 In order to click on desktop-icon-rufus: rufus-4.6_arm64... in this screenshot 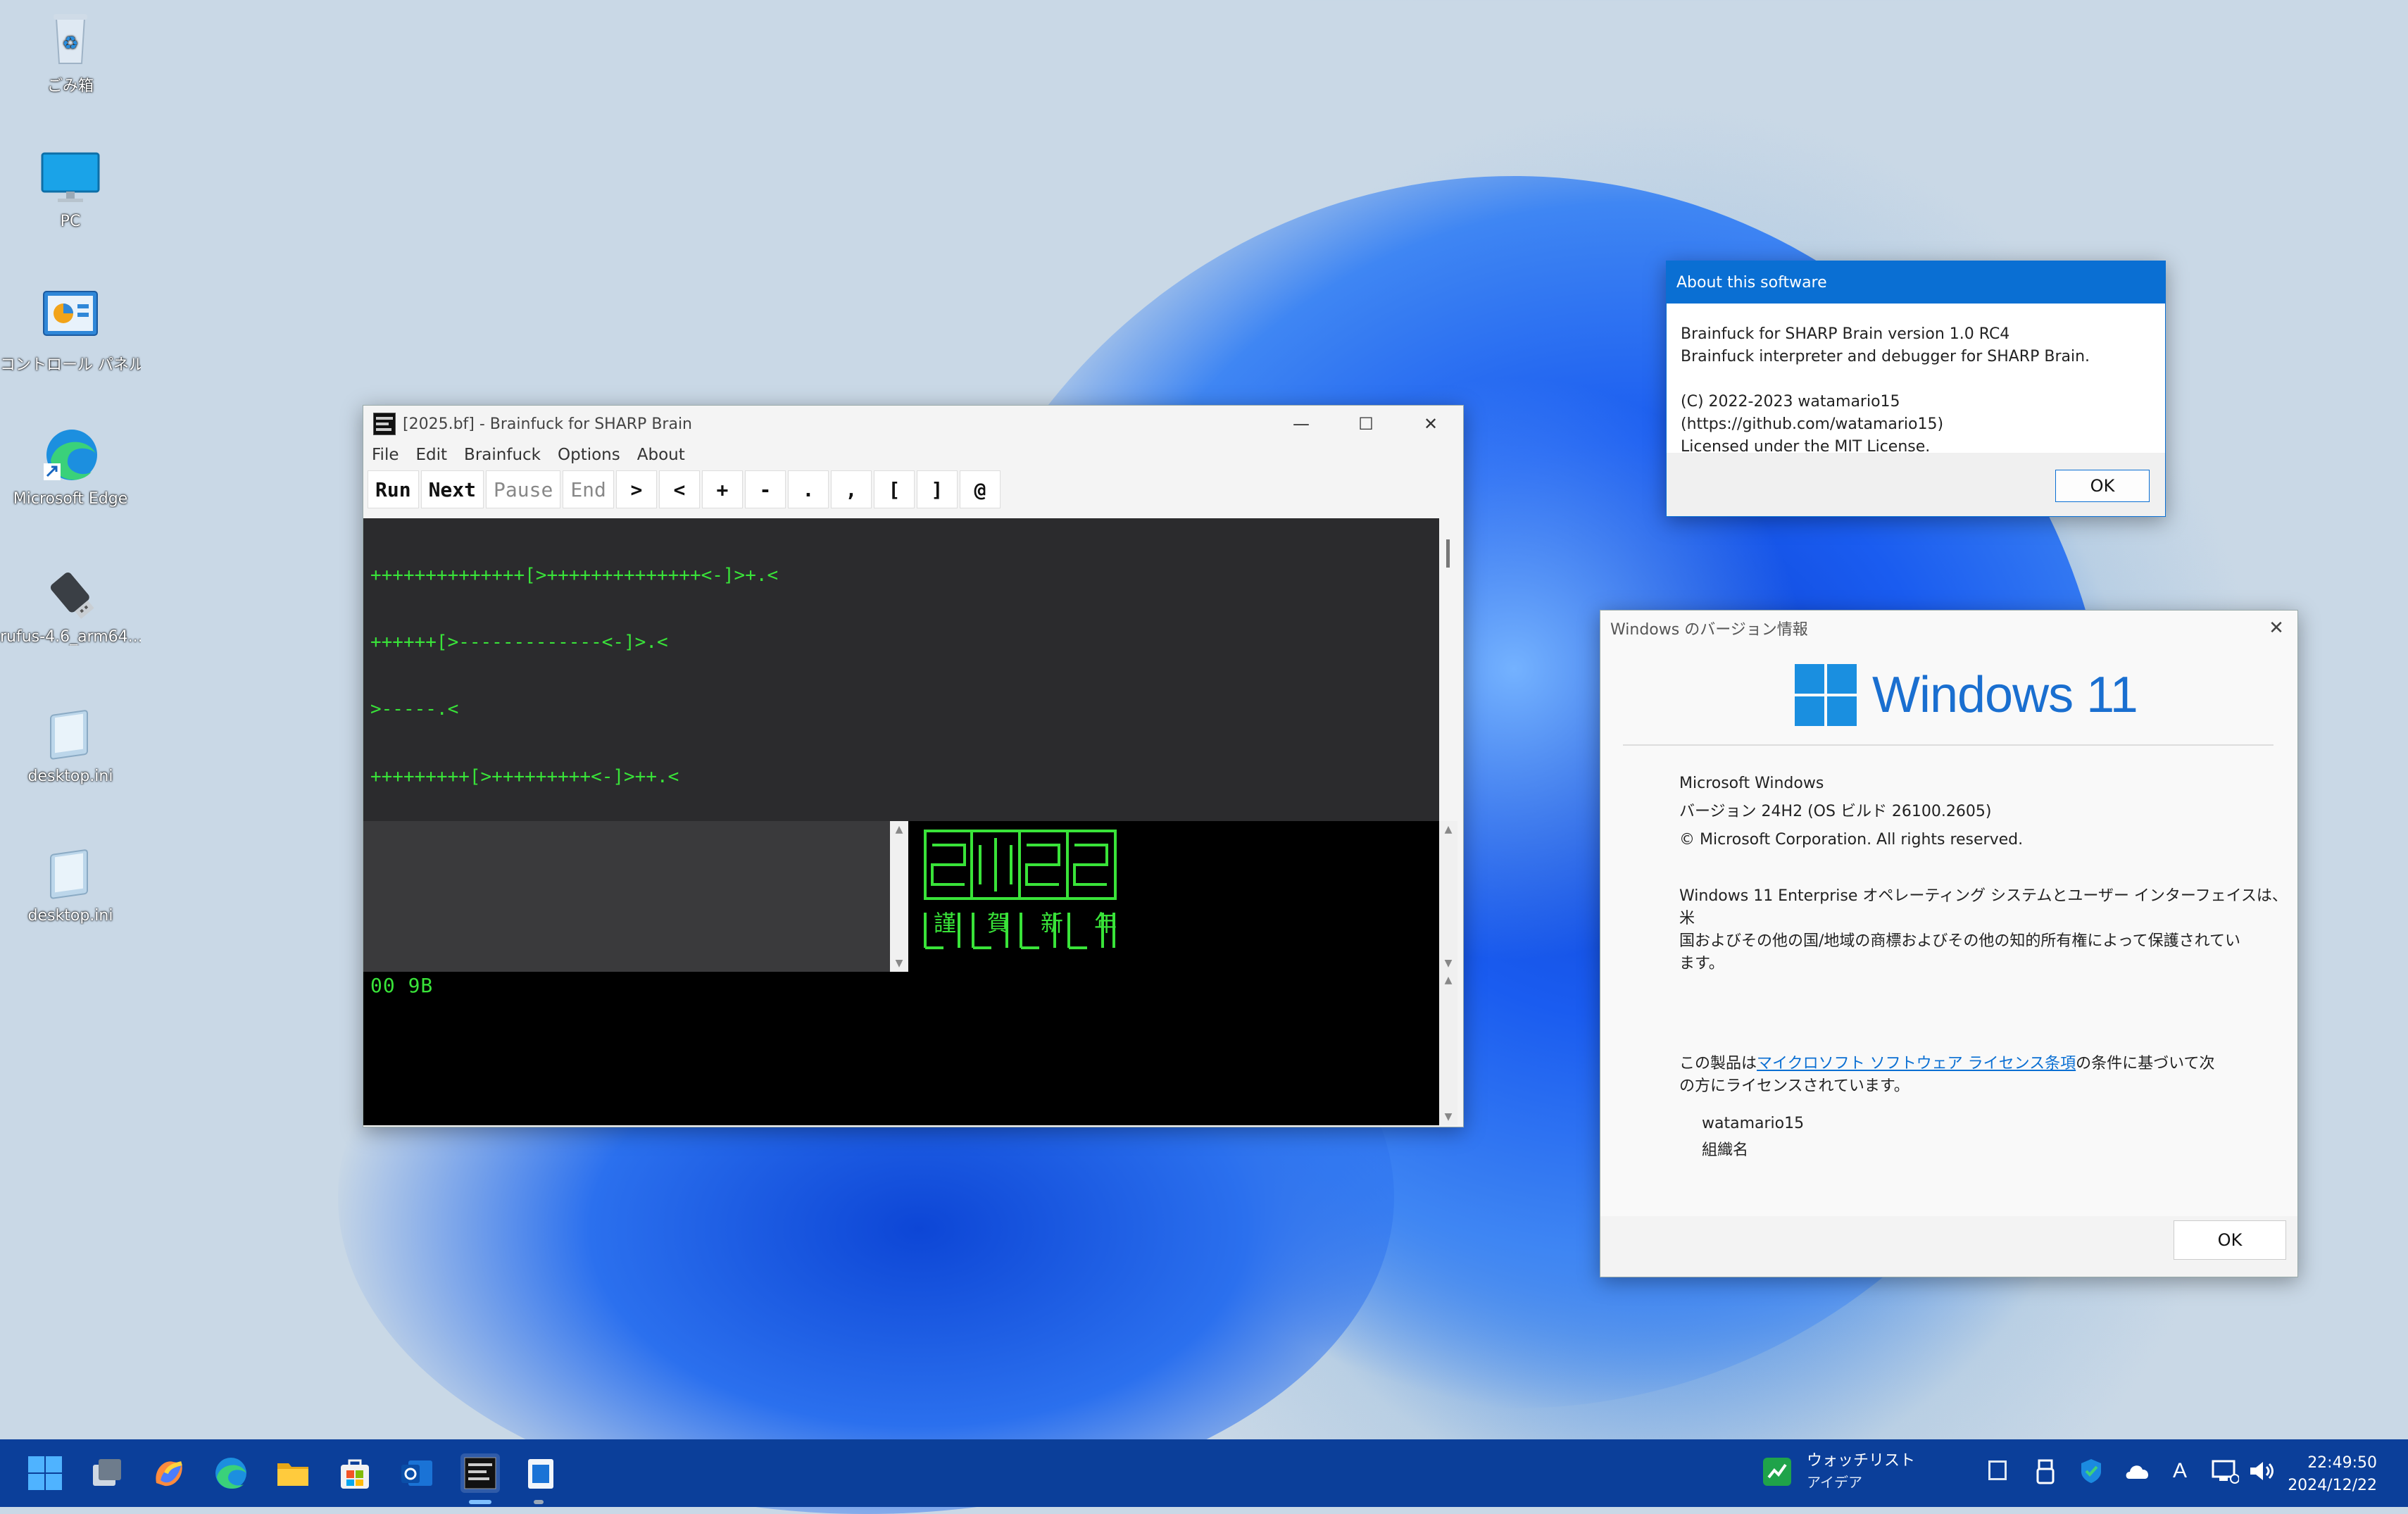, I will do `click(70, 604)`.